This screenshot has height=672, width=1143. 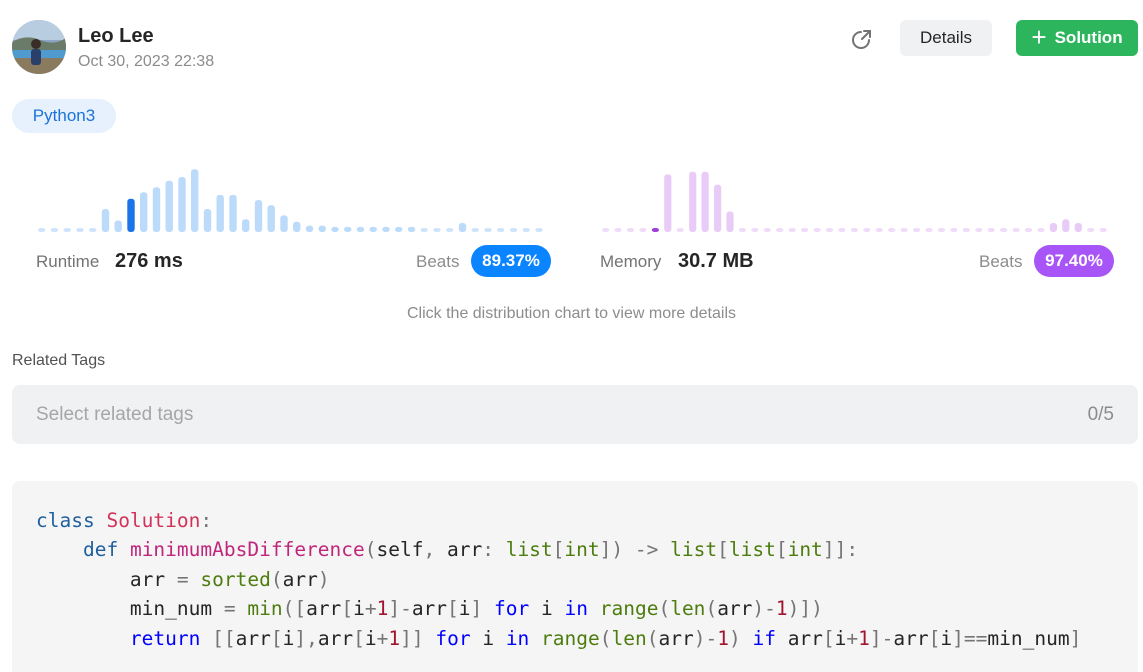 What do you see at coordinates (59, 360) in the screenshot?
I see `related-tags-title: Related Tags` at bounding box center [59, 360].